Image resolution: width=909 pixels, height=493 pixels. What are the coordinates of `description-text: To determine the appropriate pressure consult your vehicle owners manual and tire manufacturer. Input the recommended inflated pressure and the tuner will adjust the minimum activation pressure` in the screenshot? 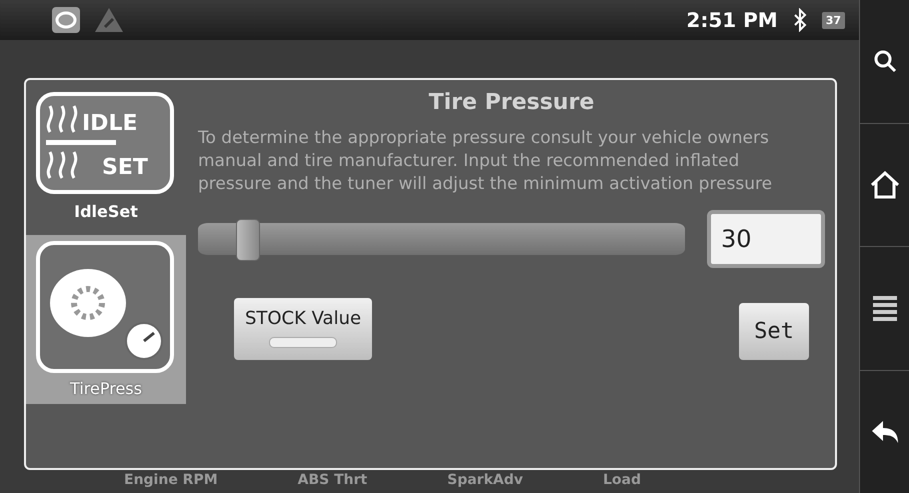 It's located at (486, 161).